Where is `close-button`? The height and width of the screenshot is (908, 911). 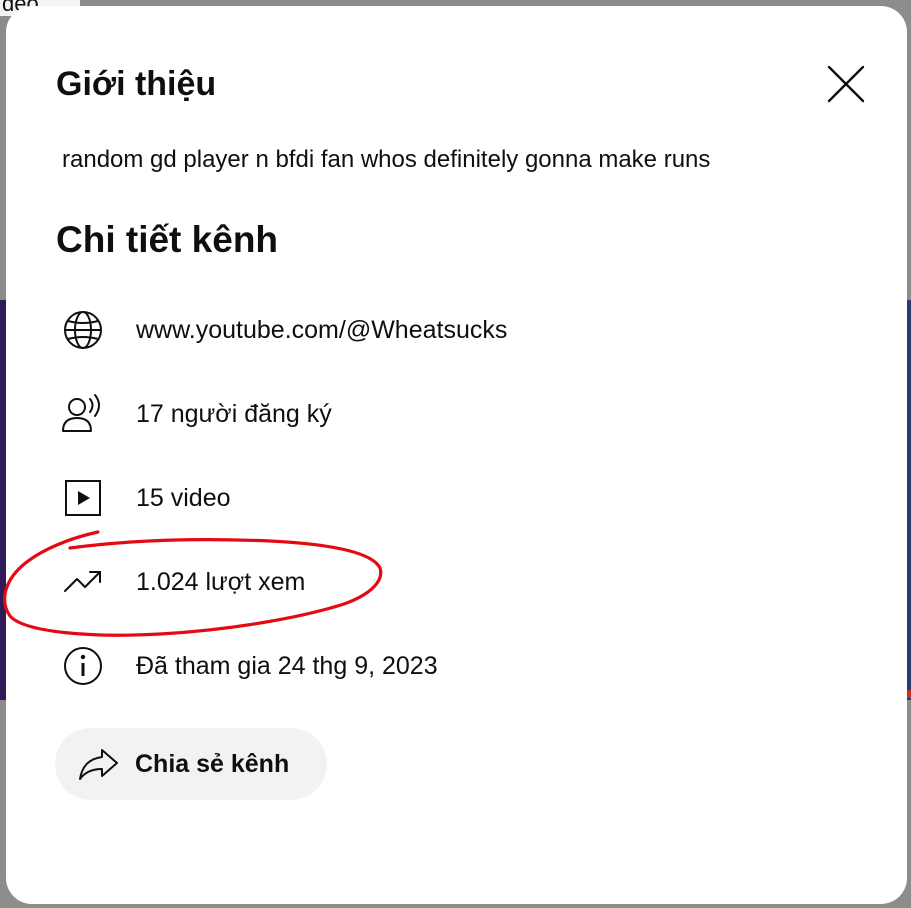
close-button is located at coordinates (846, 84).